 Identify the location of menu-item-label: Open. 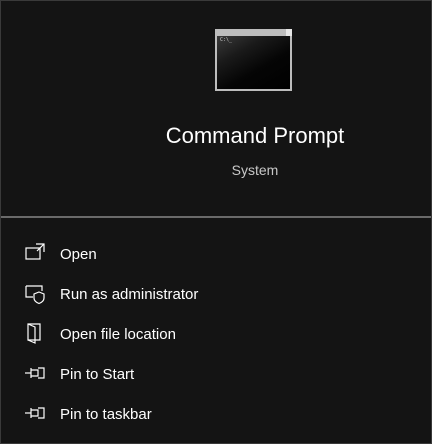
(78, 254).